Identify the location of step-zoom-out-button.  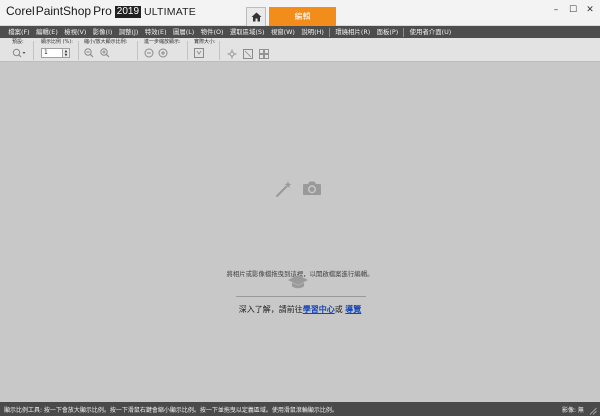
(149, 53).